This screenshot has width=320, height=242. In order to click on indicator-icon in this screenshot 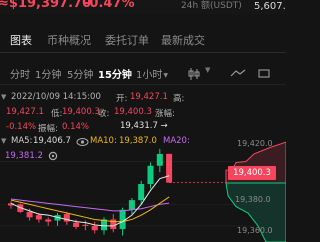, I will do `click(238, 73)`.